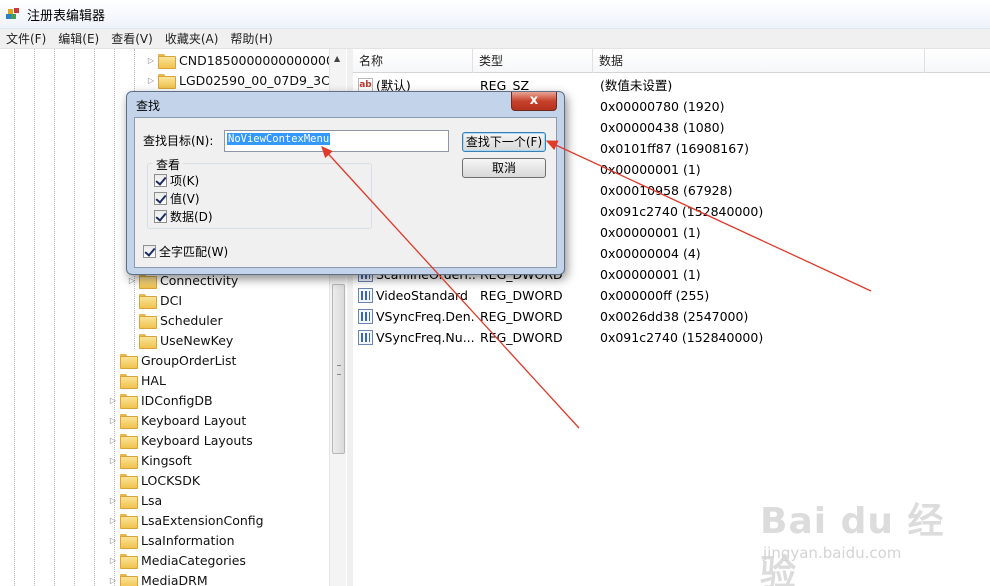  Describe the element at coordinates (176, 180) in the screenshot. I see `option-keys: 项(K)` at that location.